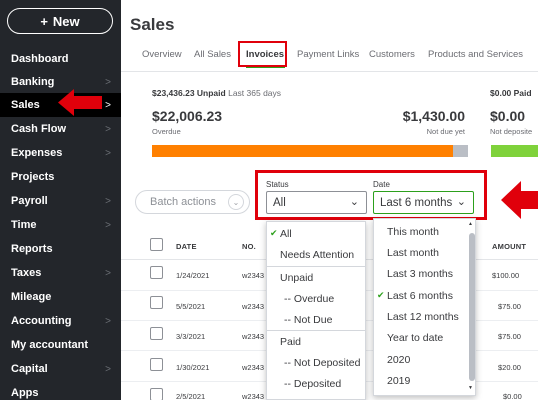  I want to click on paid-amount: $0.00 Paid, so click(511, 93).